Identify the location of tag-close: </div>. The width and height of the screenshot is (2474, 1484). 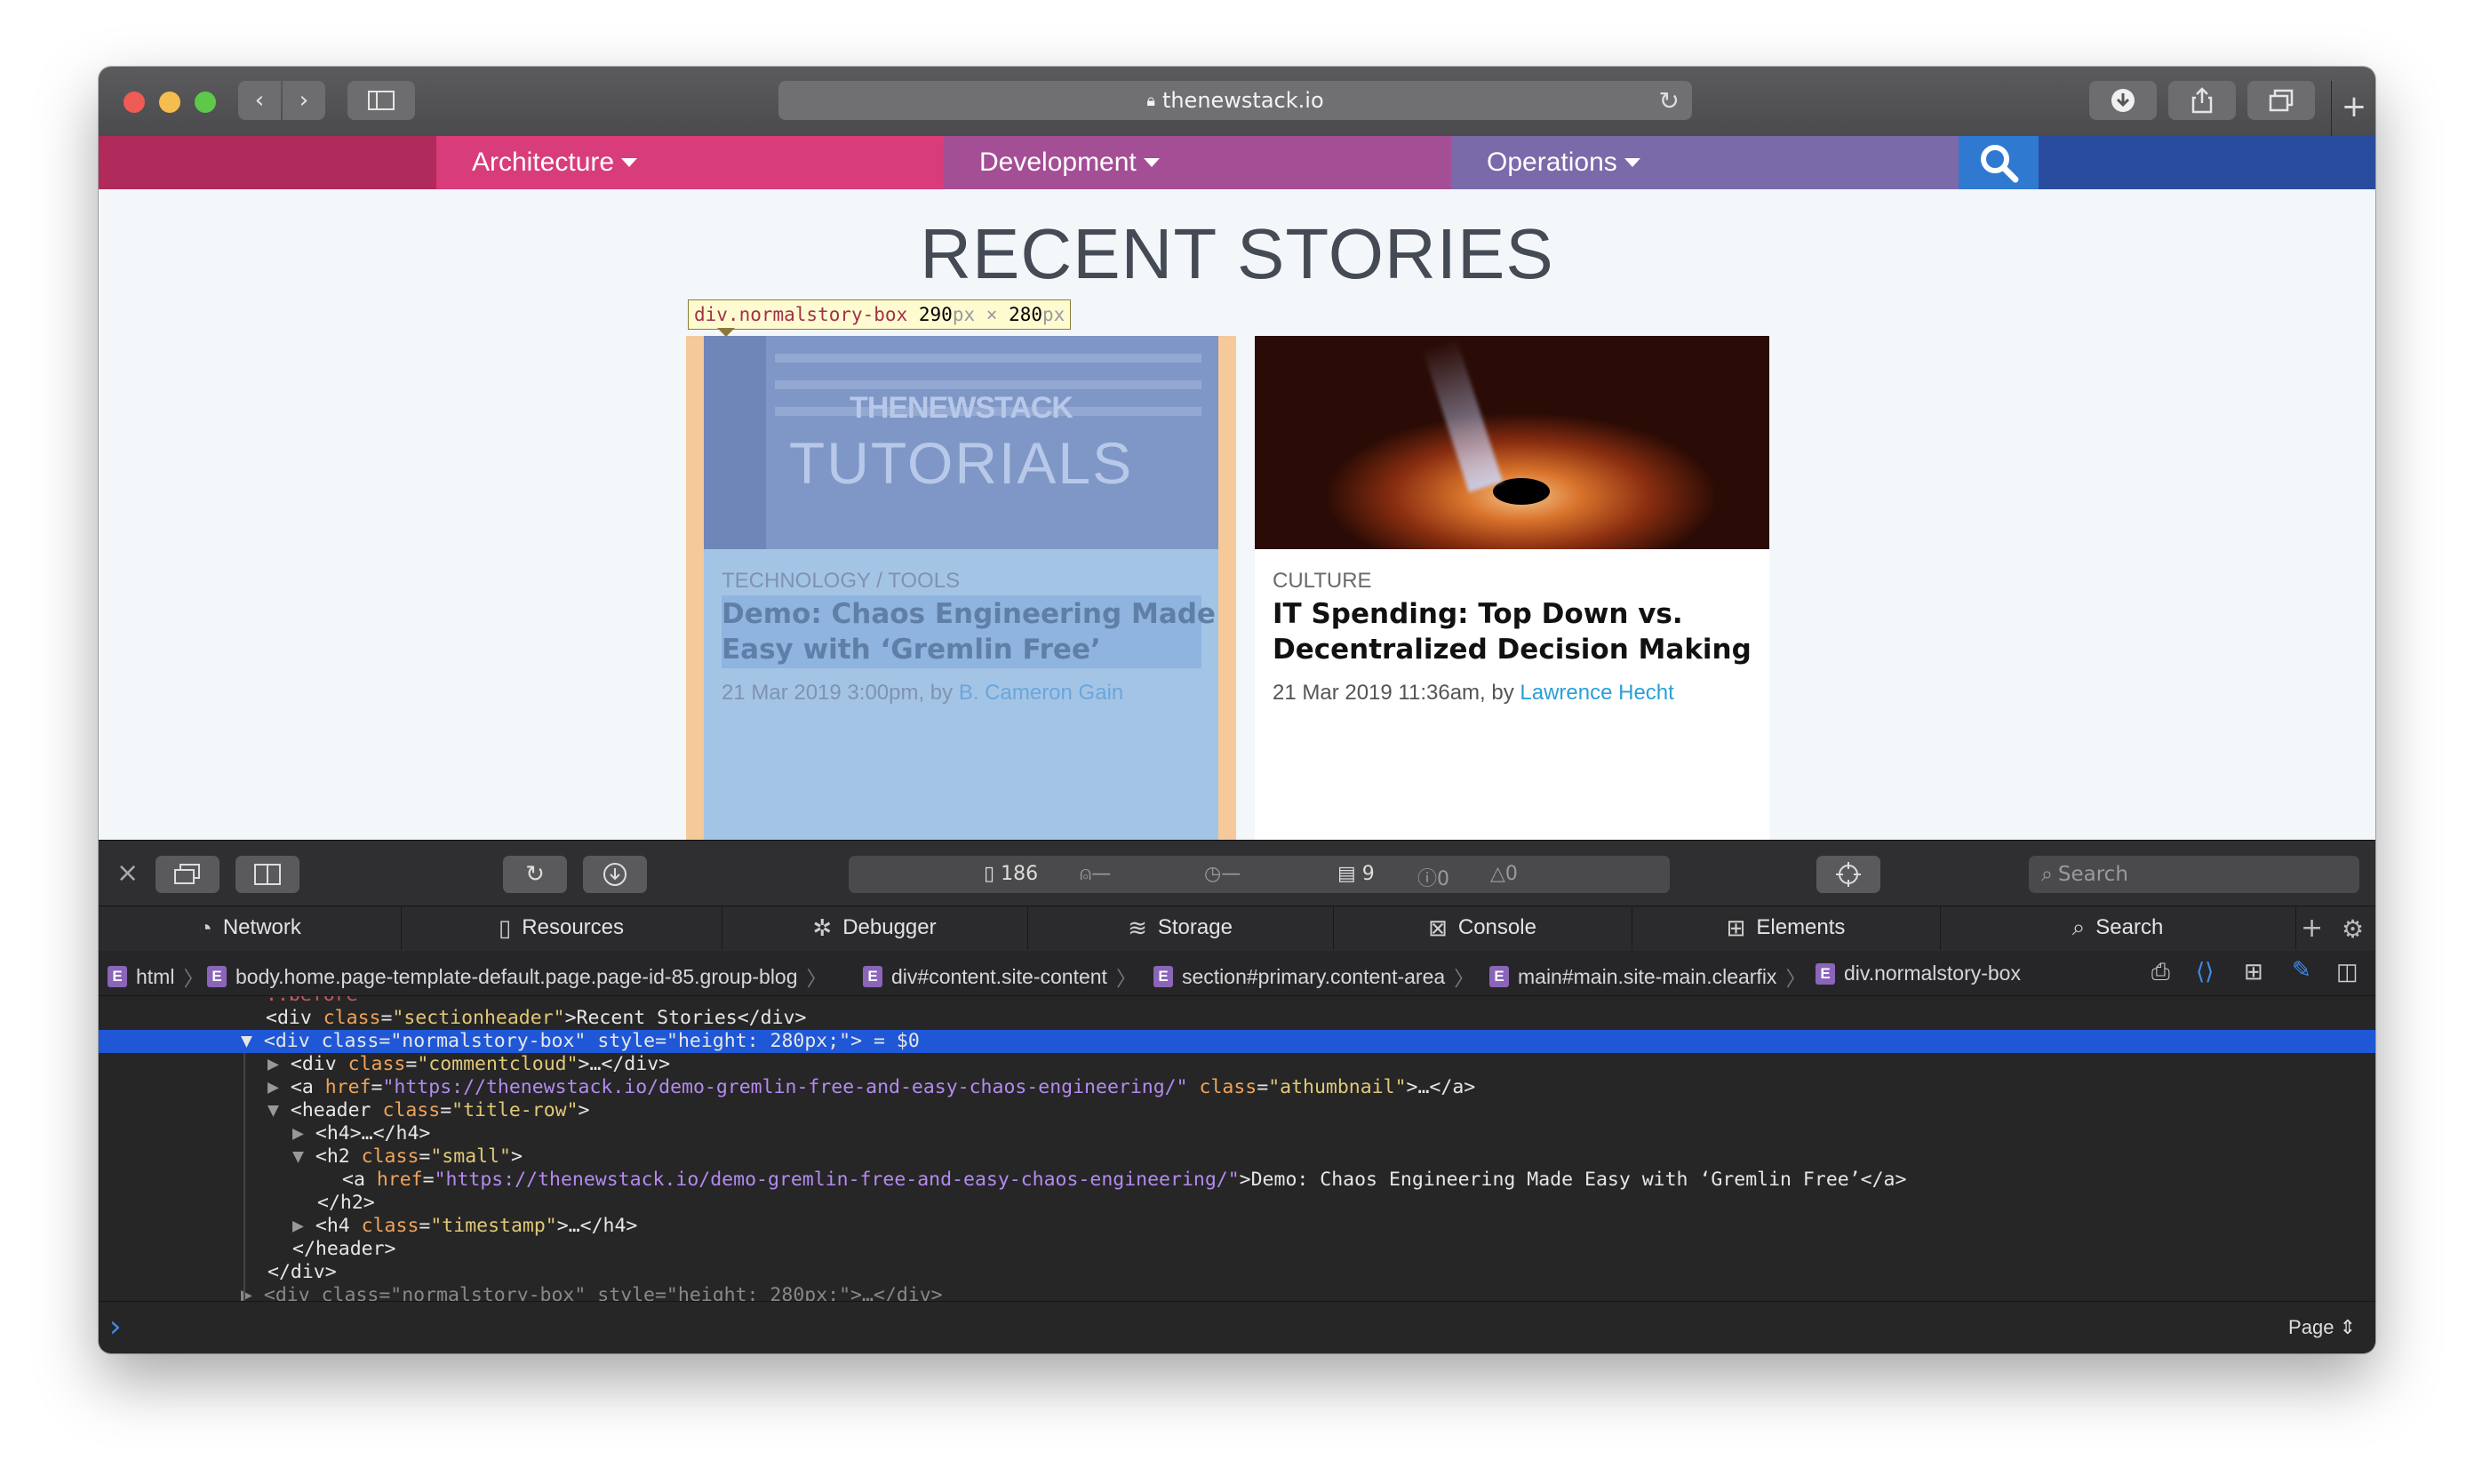
(302, 1272).